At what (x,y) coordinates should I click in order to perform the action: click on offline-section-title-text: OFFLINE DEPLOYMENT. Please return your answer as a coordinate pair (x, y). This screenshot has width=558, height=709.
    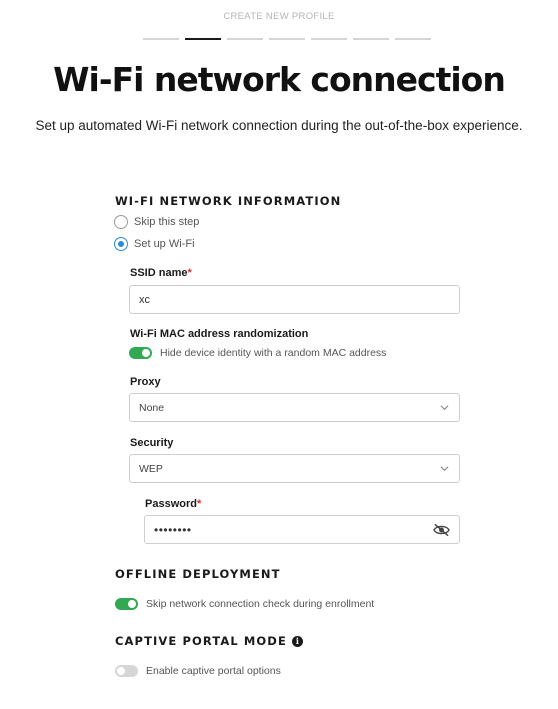
    Looking at the image, I should click on (198, 574).